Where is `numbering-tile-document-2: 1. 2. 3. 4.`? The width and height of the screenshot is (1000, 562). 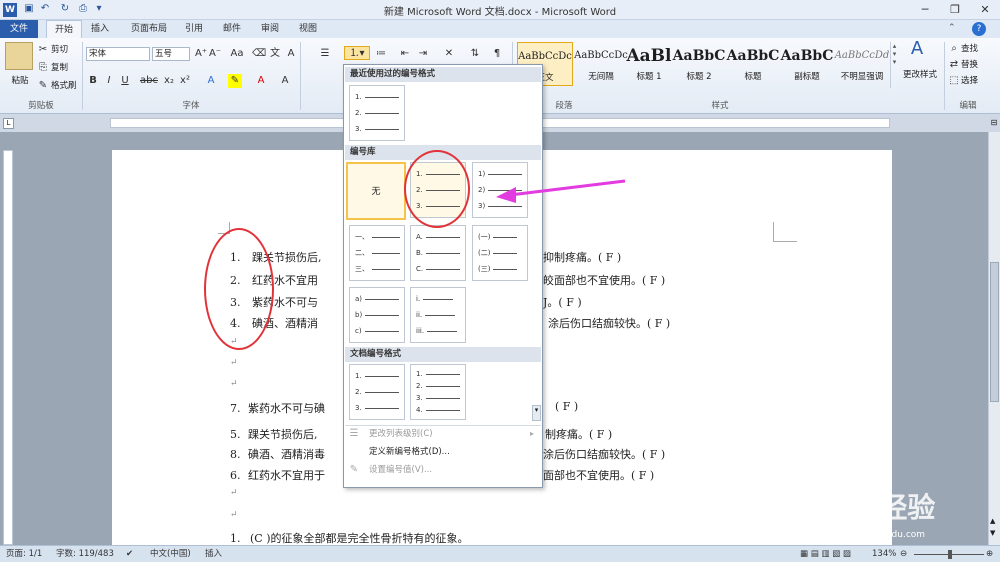
numbering-tile-document-2: 1. 2. 3. 4. is located at coordinates (438, 392).